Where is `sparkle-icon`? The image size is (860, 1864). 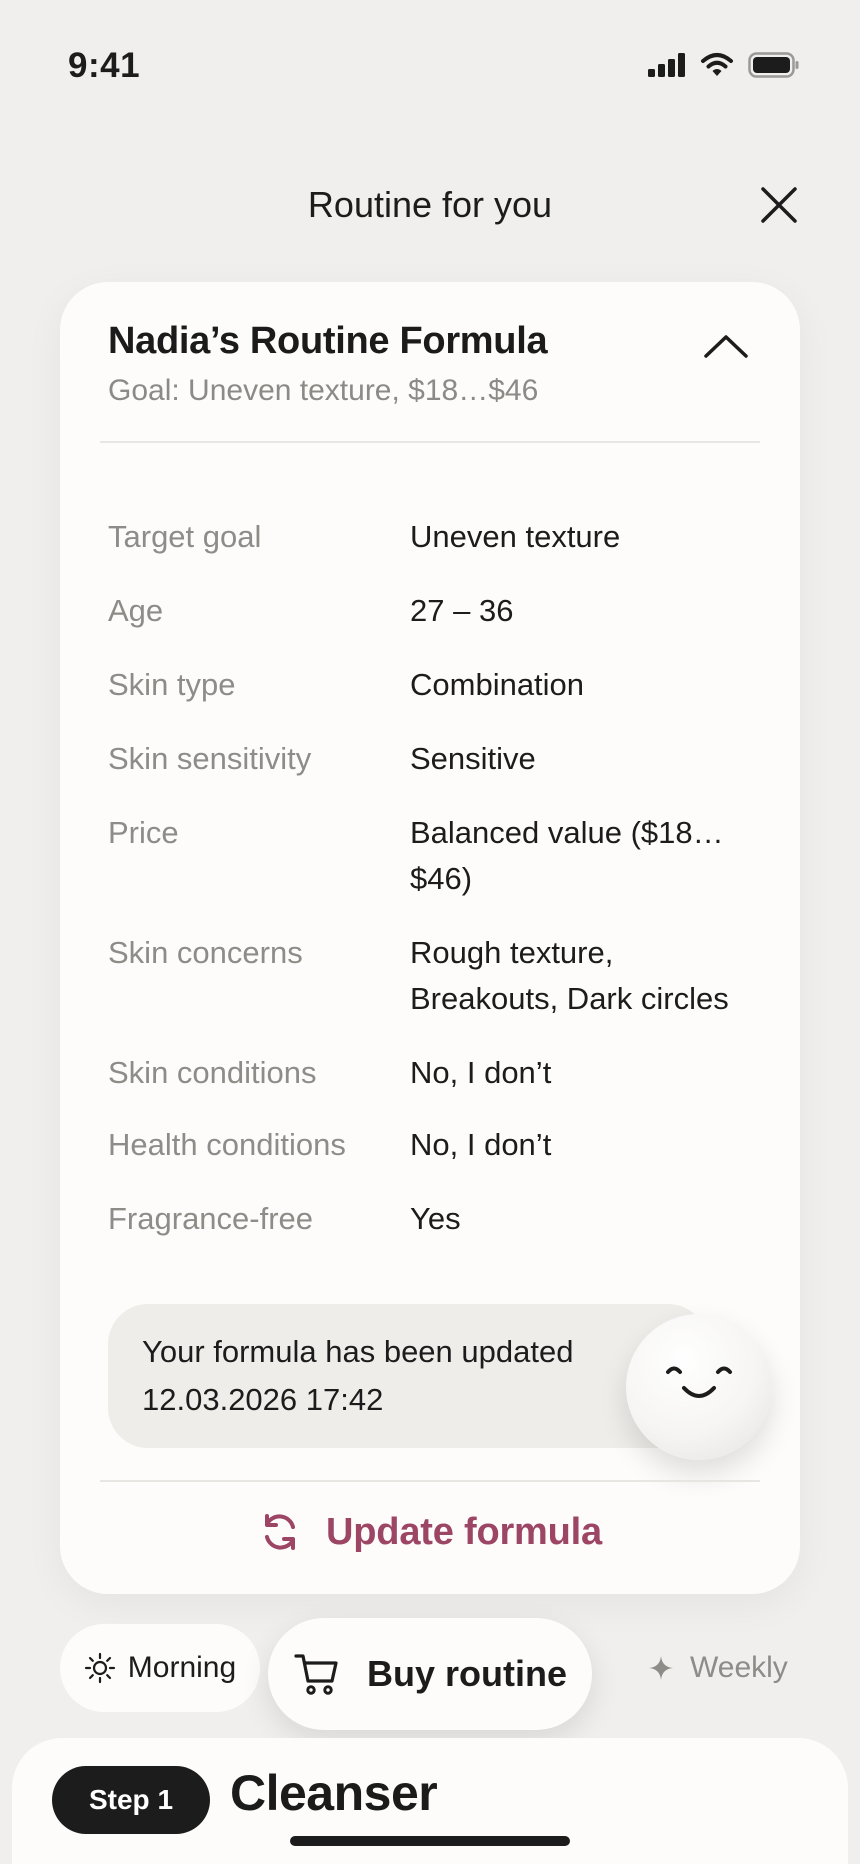
sparkle-icon is located at coordinates (661, 1668).